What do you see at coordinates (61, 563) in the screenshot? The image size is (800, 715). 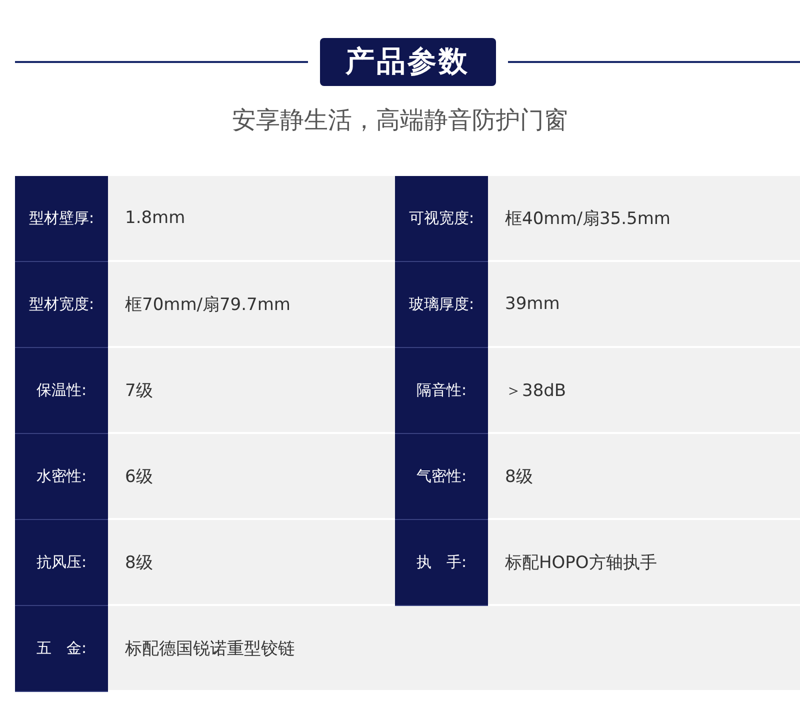 I see `spec-label: 抗风压:` at bounding box center [61, 563].